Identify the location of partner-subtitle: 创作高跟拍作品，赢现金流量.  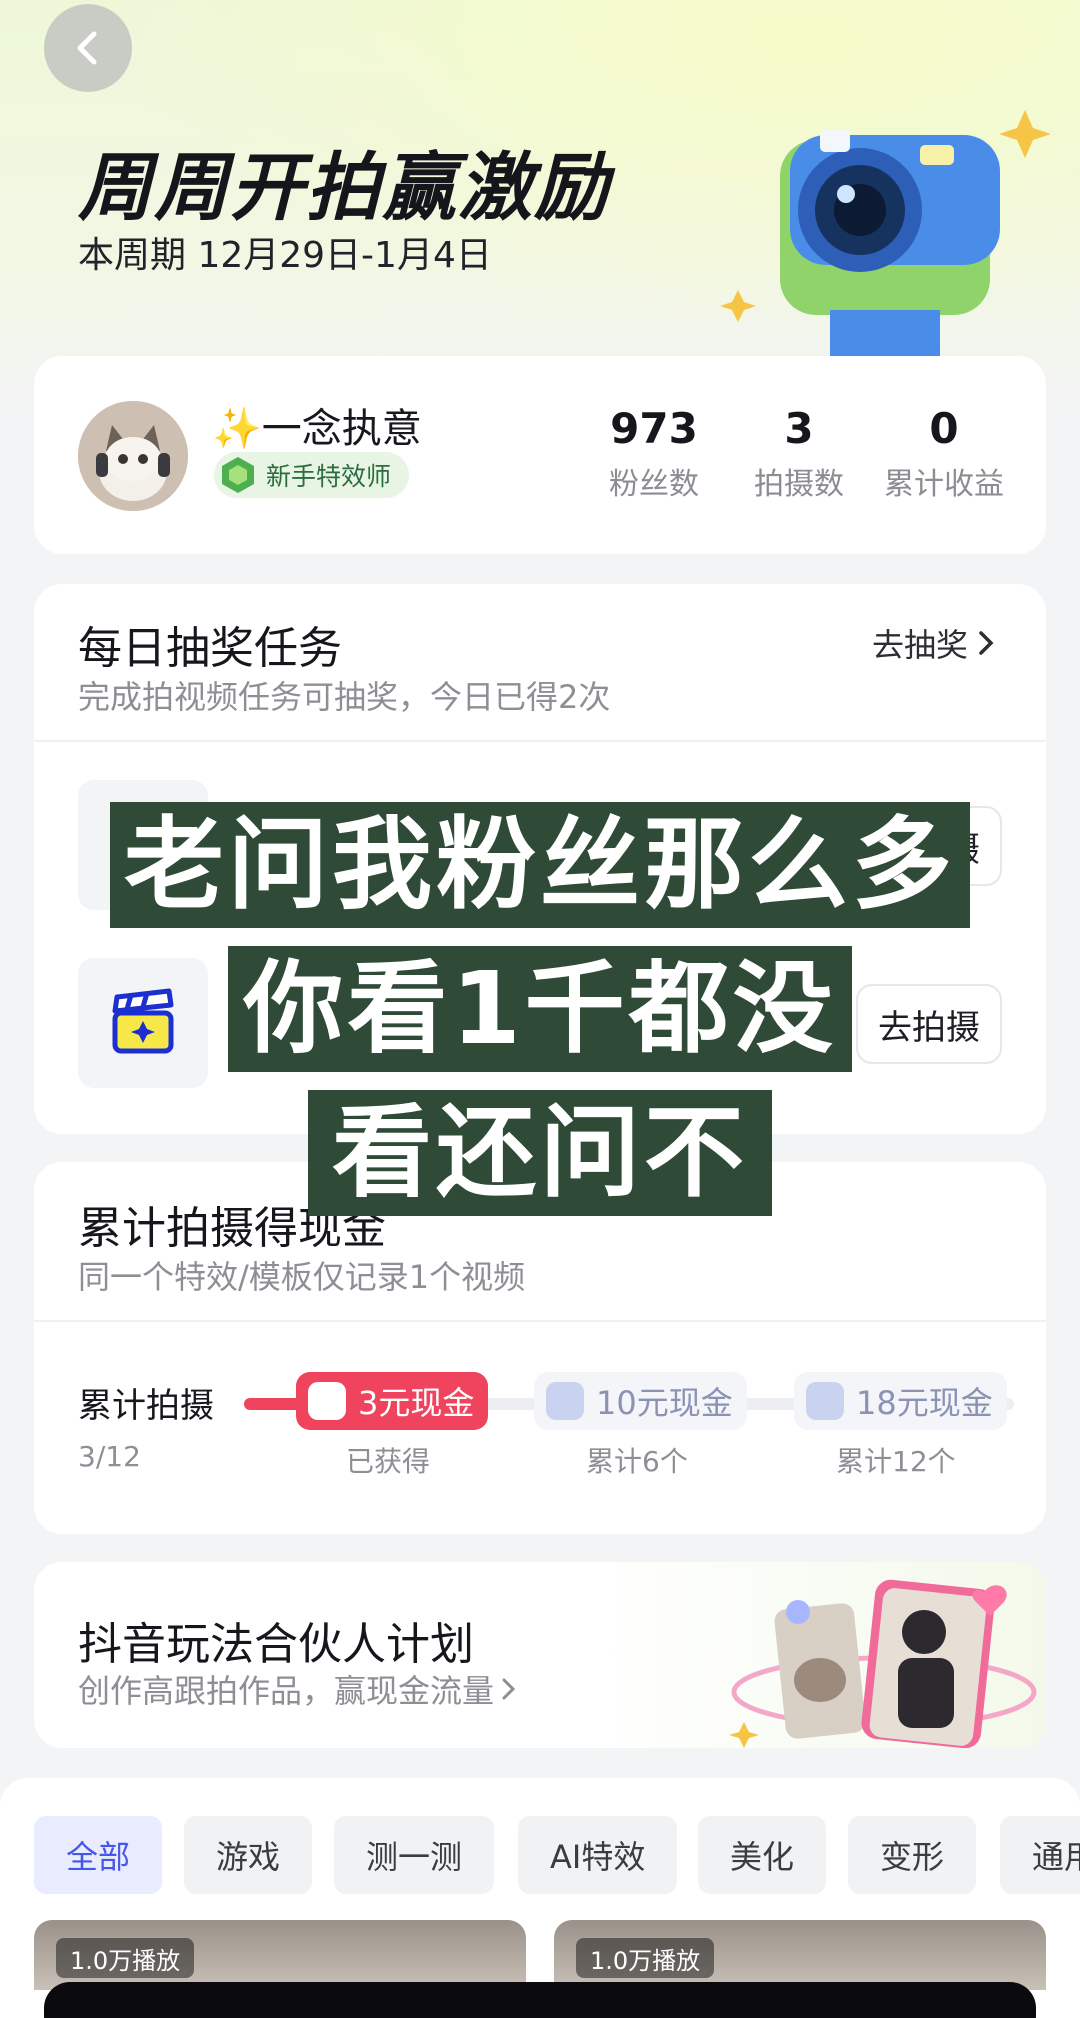
(286, 1691).